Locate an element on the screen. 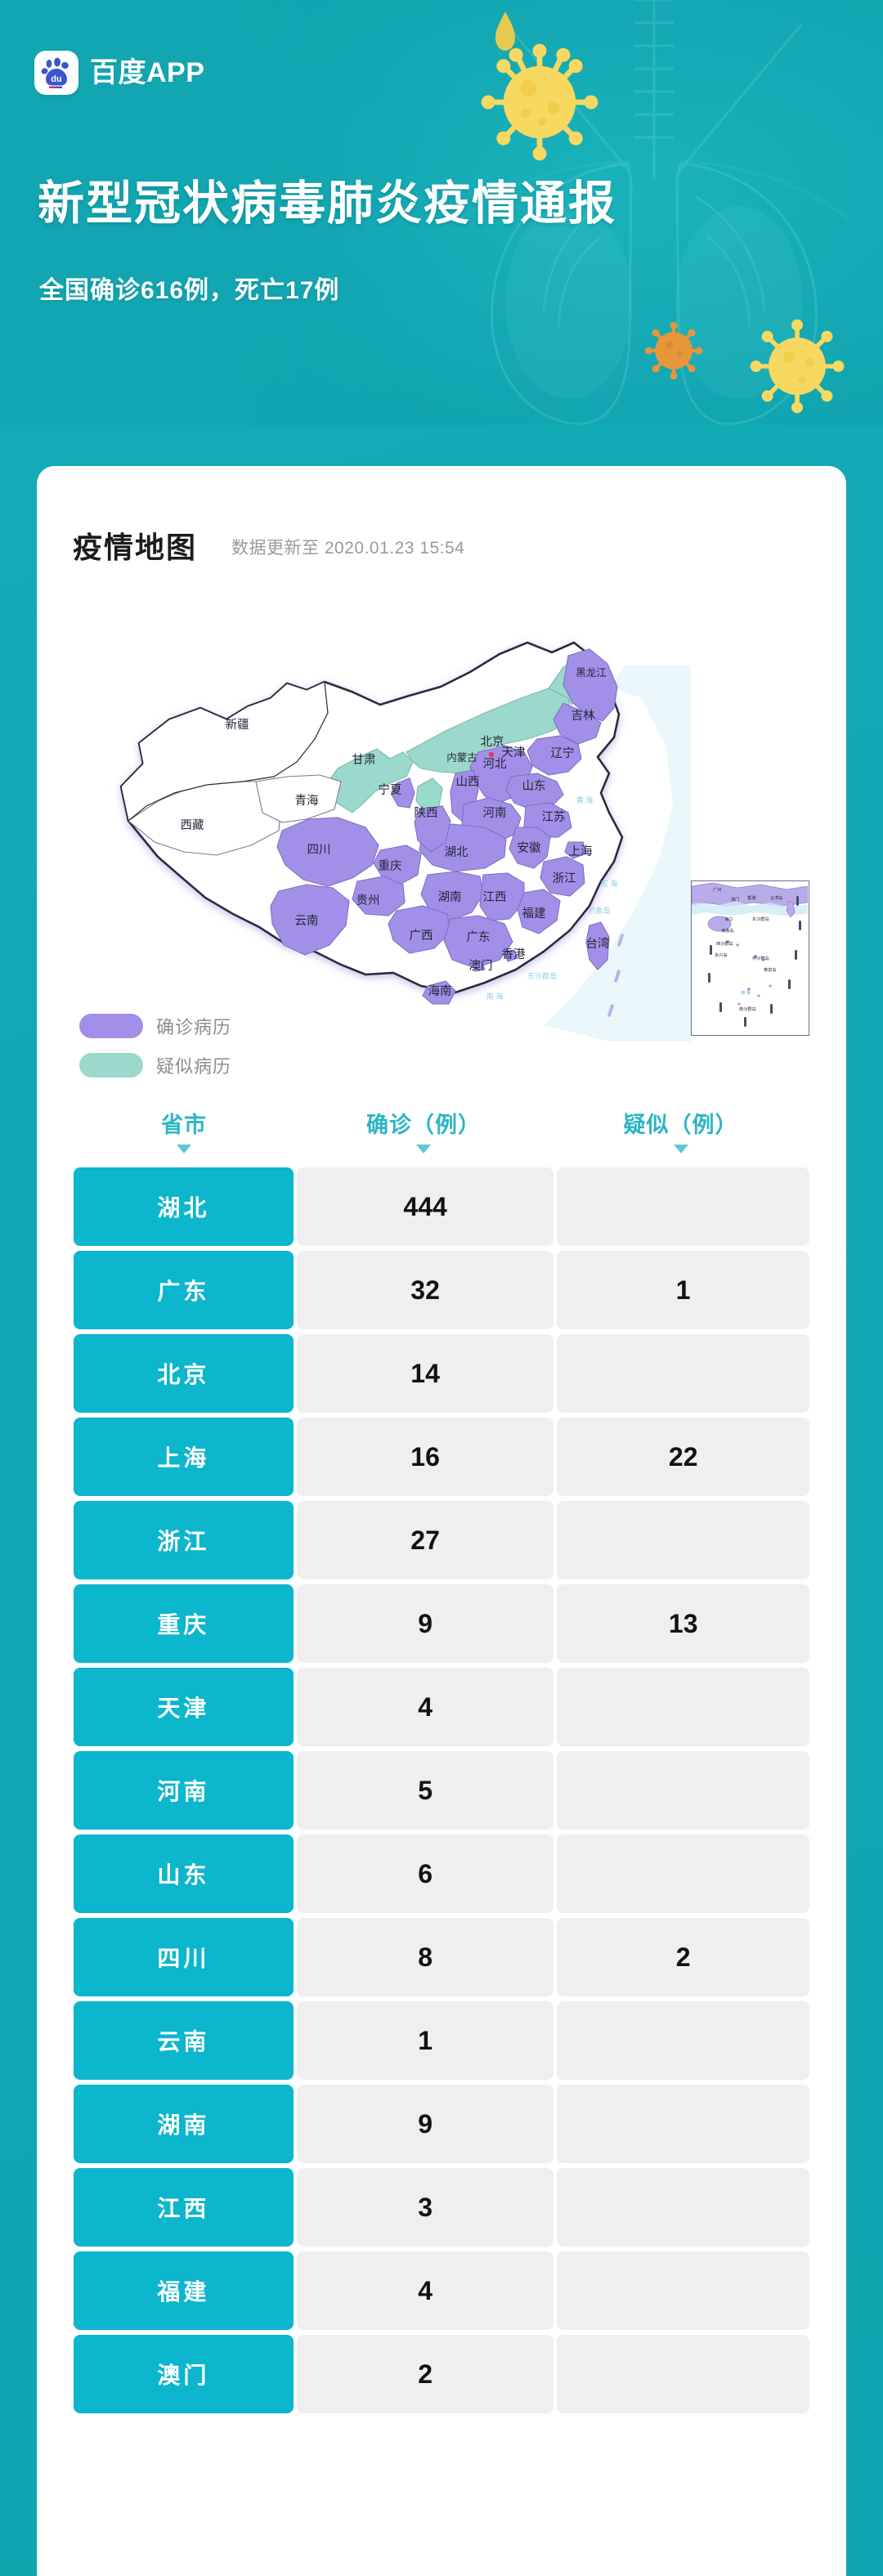 The width and height of the screenshot is (883, 2576). cell-province: 浙江 is located at coordinates (184, 1540).